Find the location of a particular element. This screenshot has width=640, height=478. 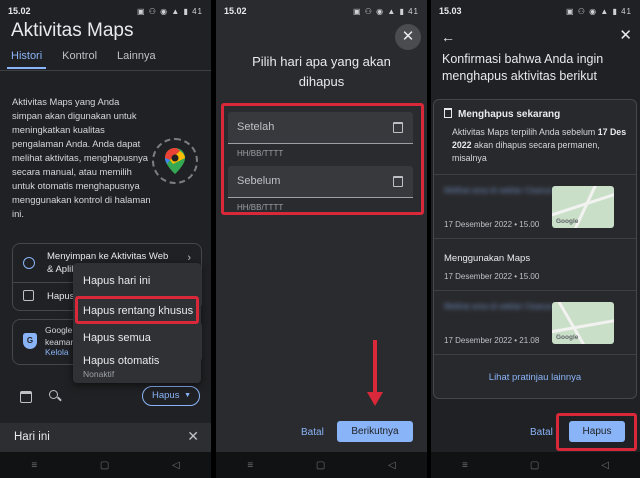

status-bar: 15.03 ▣ ⚇ ◉ ▲ ▮ 41 is located at coordinates (535, 11).